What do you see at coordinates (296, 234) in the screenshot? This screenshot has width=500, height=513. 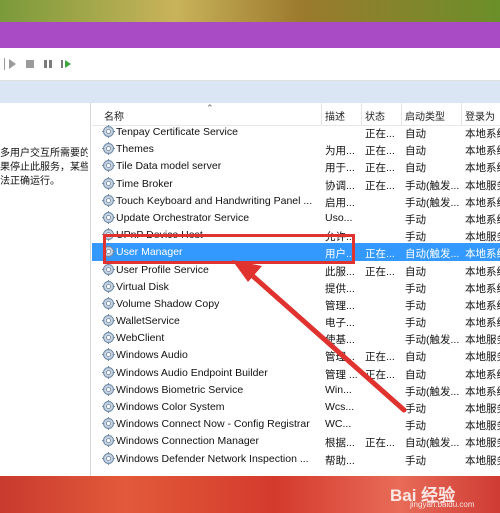 I see `service-row: UPnP Device Host 允许... 手动 本地服务` at bounding box center [296, 234].